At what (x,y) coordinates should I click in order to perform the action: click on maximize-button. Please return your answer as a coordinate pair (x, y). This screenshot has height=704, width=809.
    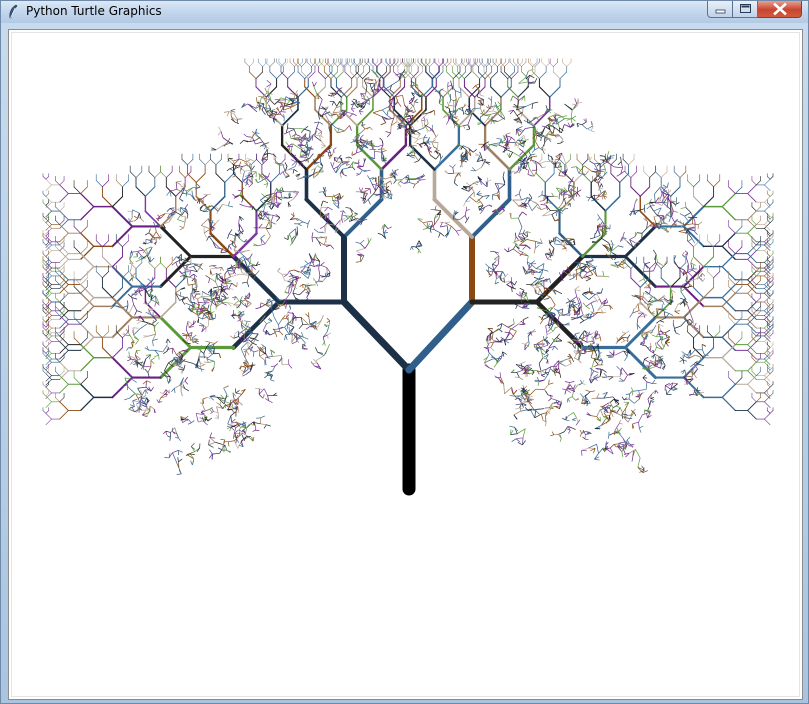
    Looking at the image, I should click on (745, 9).